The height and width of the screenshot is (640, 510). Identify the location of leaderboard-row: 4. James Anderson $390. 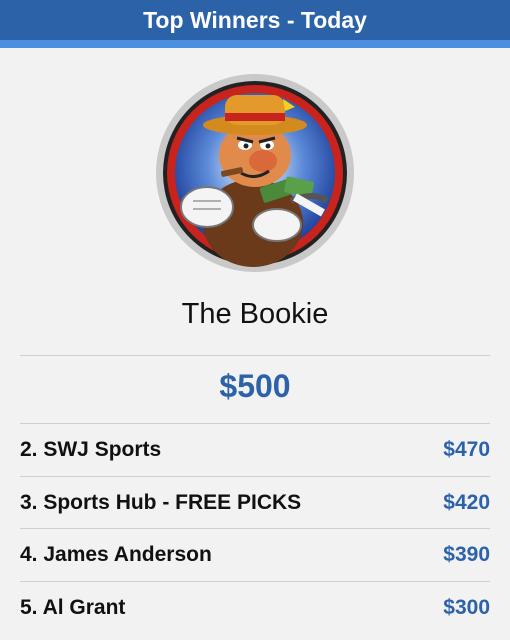
(255, 555).